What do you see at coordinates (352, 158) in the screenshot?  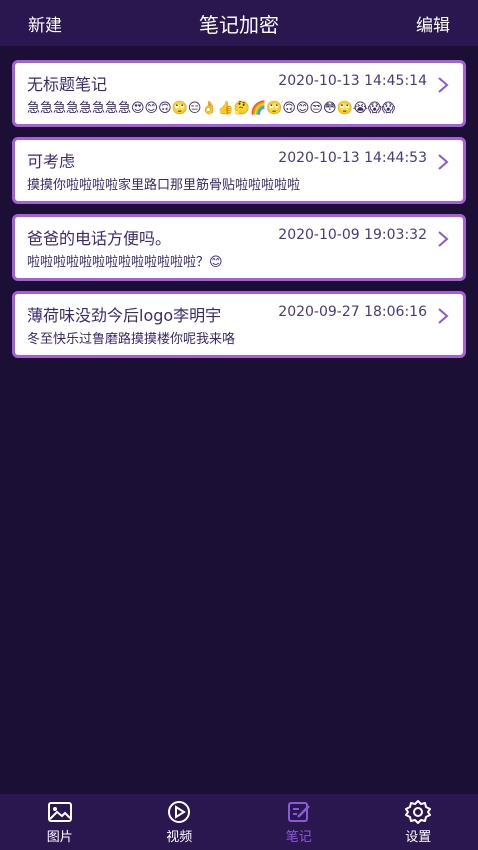 I see `note-time: 2020-10-13 14:44:53` at bounding box center [352, 158].